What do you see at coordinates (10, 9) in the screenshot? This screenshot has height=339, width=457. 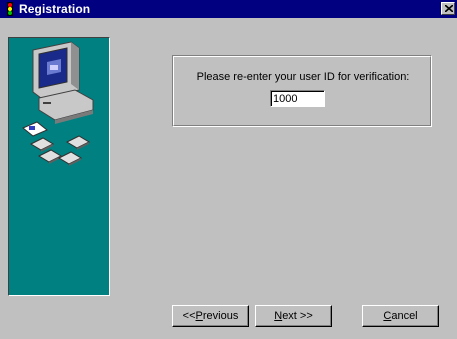 I see `traffic-light-icon` at bounding box center [10, 9].